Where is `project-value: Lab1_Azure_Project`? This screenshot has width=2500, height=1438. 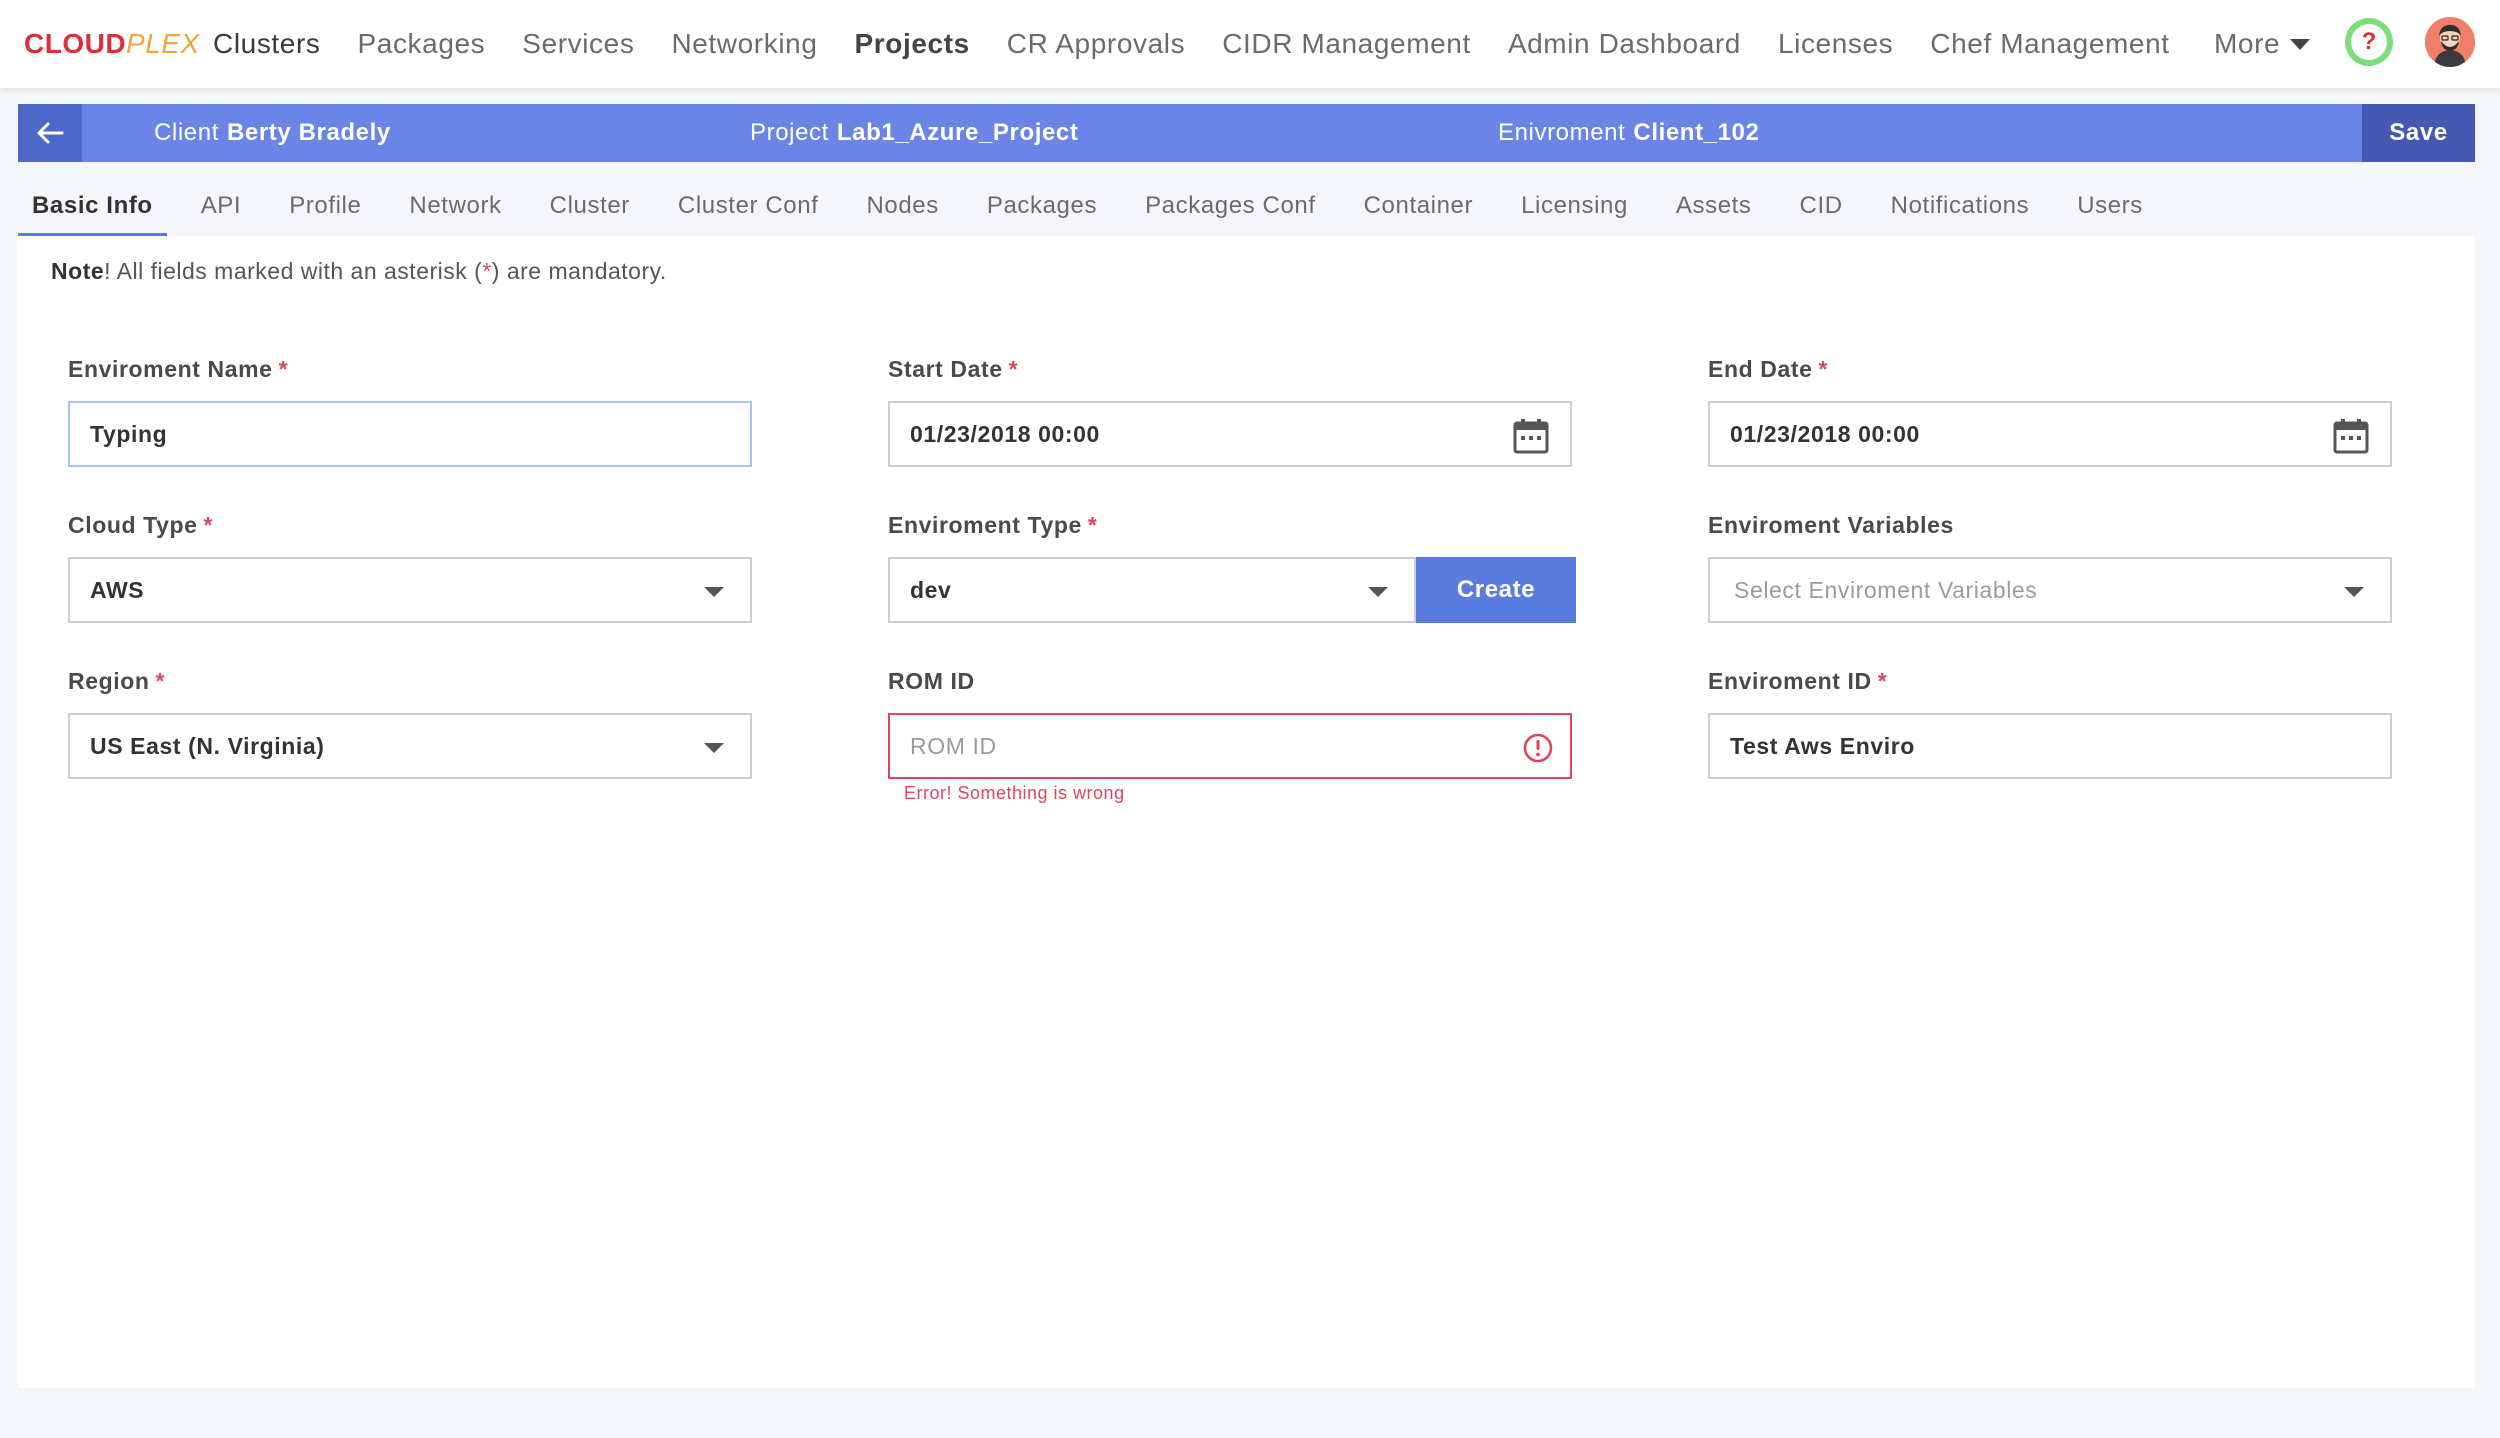
project-value: Lab1_Azure_Project is located at coordinates (957, 132).